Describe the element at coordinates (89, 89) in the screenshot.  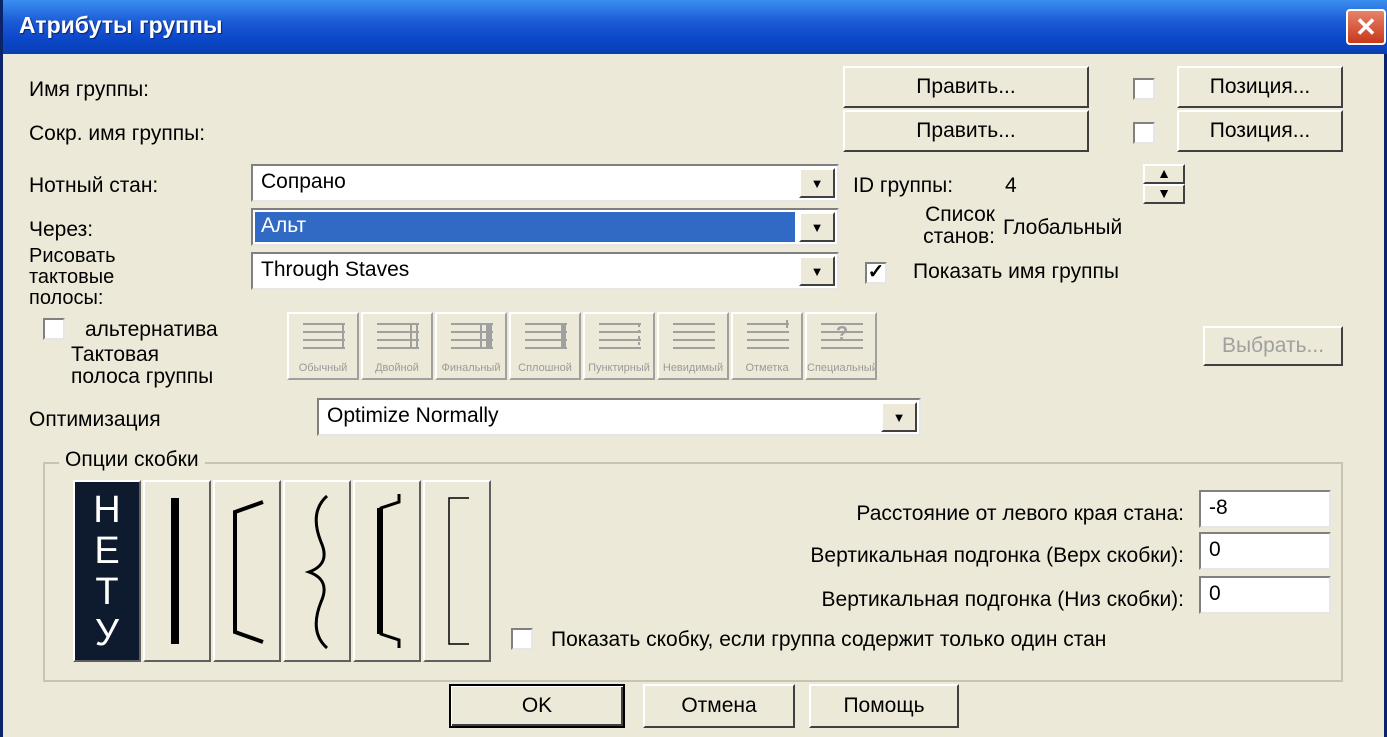
I see `group-name-label: Имя группы:` at that location.